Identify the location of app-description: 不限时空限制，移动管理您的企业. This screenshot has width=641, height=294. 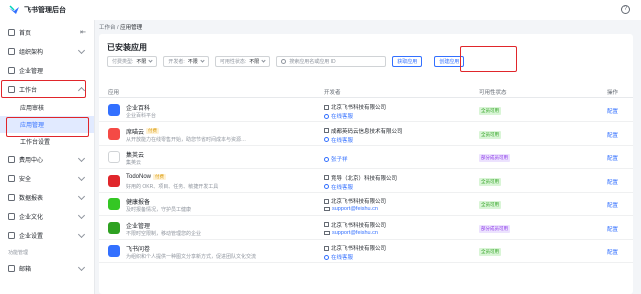
(164, 233).